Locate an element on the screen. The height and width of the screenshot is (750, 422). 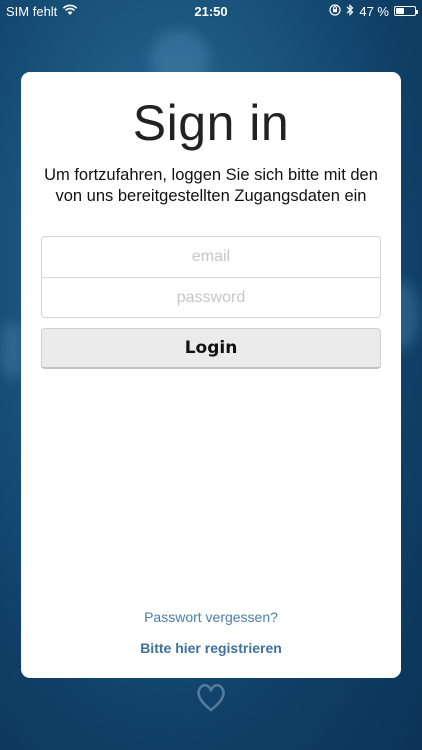
carrier-label: SIM fehlt is located at coordinates (32, 11).